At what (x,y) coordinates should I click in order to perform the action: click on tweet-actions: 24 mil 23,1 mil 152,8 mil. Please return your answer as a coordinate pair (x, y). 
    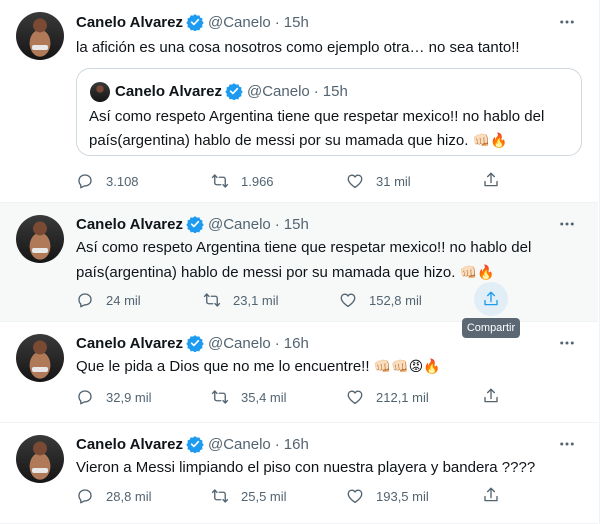
    Looking at the image, I should click on (292, 299).